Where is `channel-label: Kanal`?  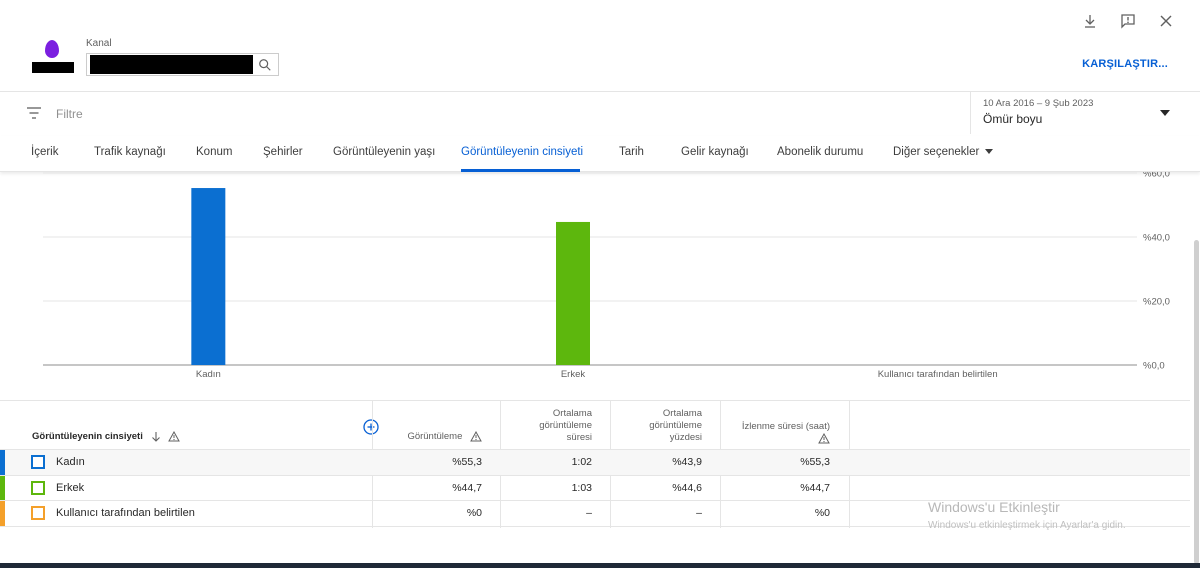
channel-label: Kanal is located at coordinates (99, 43).